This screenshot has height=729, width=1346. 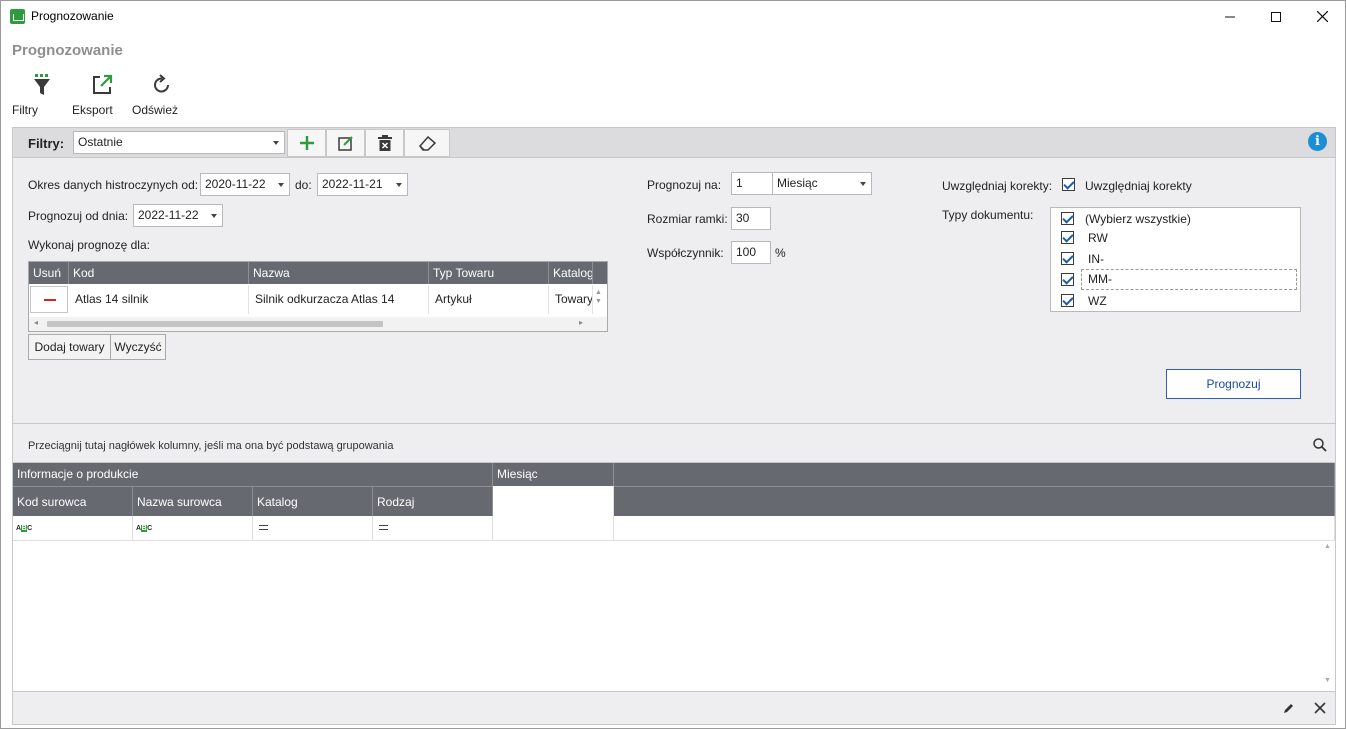 I want to click on filter-select-value: Ostatnie, so click(x=100, y=142).